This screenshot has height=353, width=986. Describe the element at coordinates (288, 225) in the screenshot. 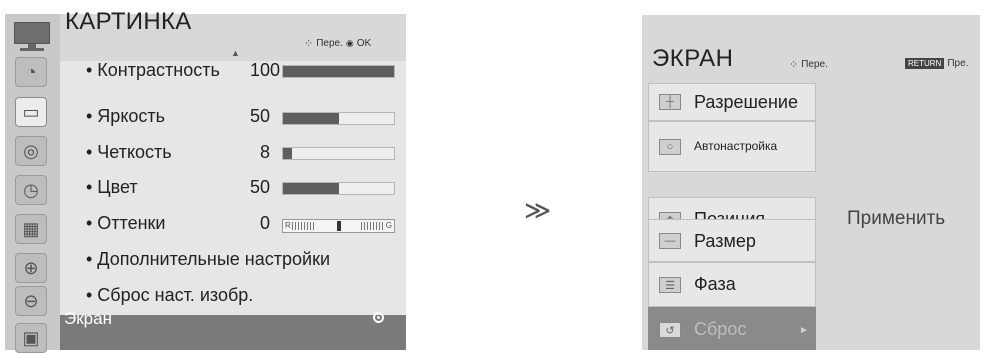

I see `tint-red-label: R` at that location.